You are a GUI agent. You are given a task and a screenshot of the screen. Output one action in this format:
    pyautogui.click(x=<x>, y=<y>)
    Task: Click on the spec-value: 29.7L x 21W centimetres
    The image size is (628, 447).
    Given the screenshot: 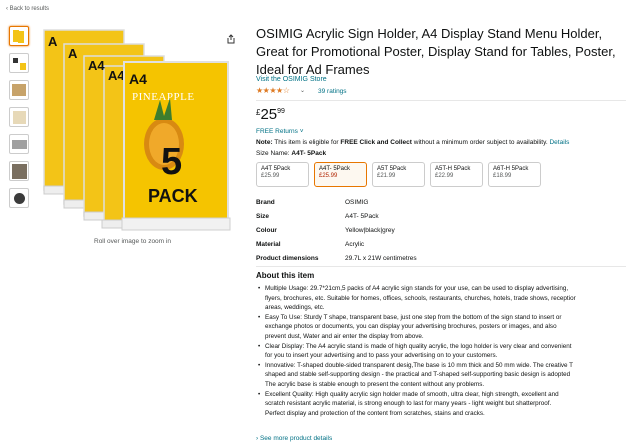 What is the action you would take?
    pyautogui.click(x=381, y=258)
    